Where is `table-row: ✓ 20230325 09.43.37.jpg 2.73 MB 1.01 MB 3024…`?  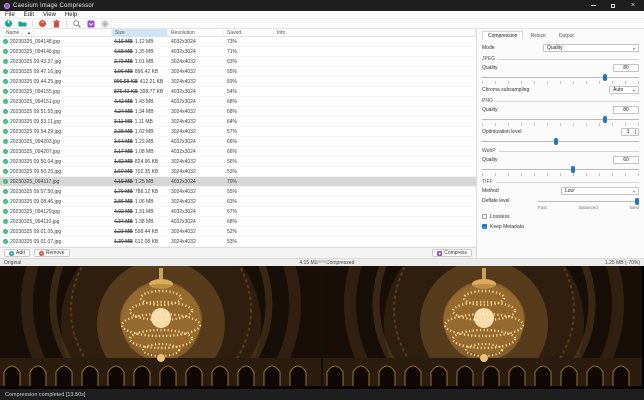
table-row: ✓ 20230325 09.43.37.jpg 2.73 MB 1.01 MB 3024… is located at coordinates (238, 62).